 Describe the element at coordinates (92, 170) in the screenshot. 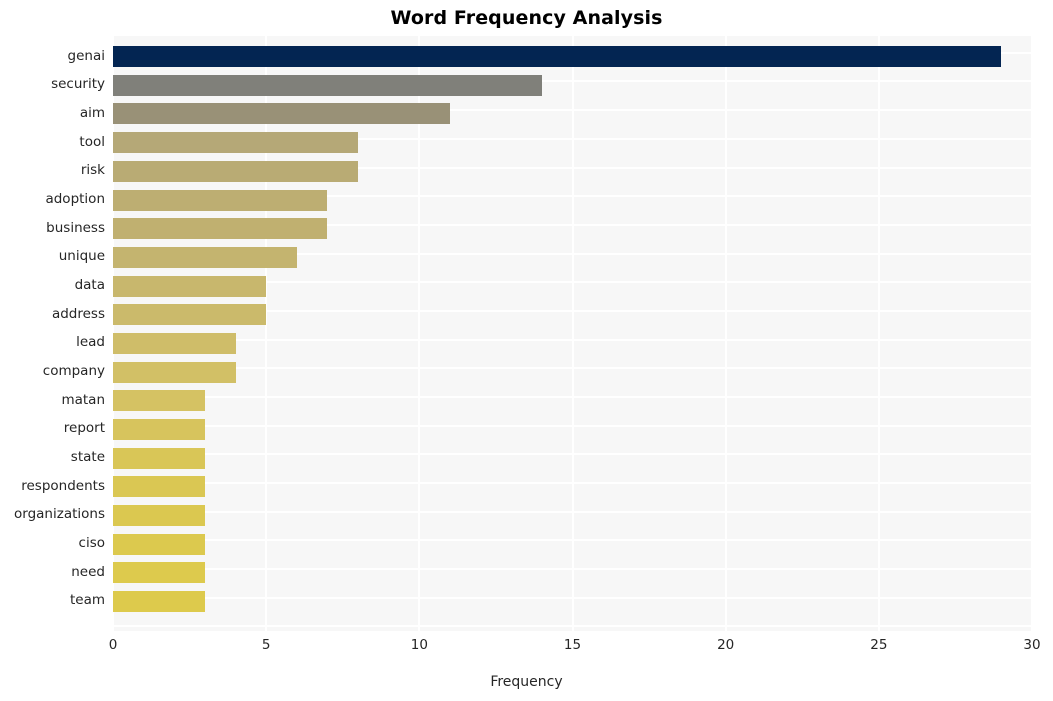

I see `y-axis-tick-label: risk` at that location.